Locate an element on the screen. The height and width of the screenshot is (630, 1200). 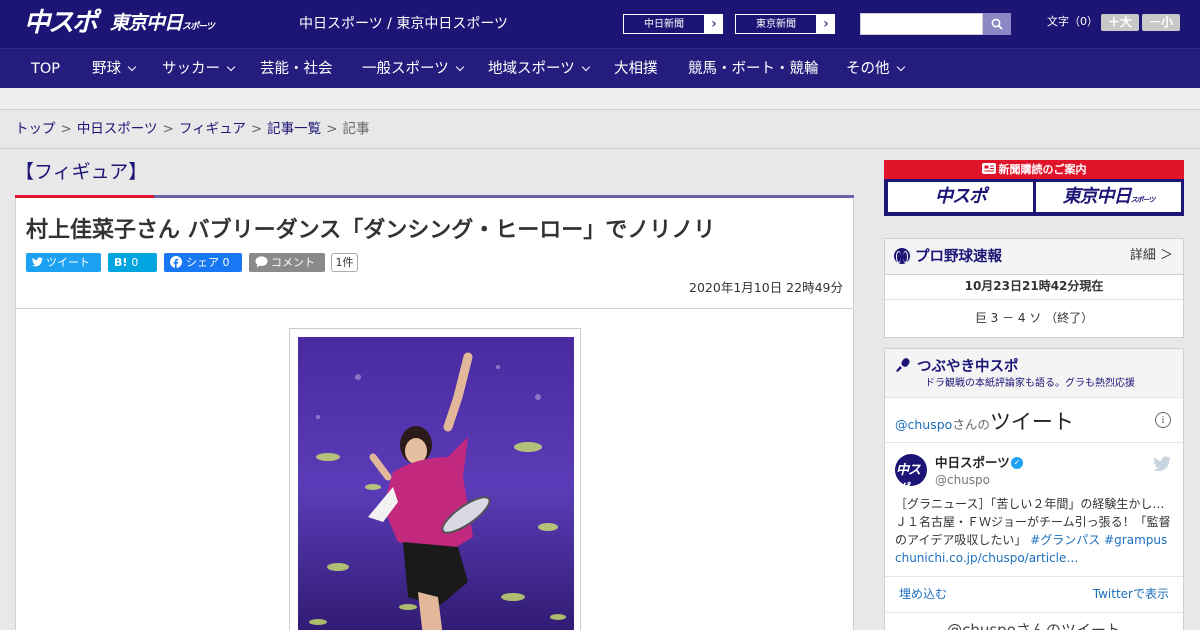
search-button is located at coordinates (997, 24).